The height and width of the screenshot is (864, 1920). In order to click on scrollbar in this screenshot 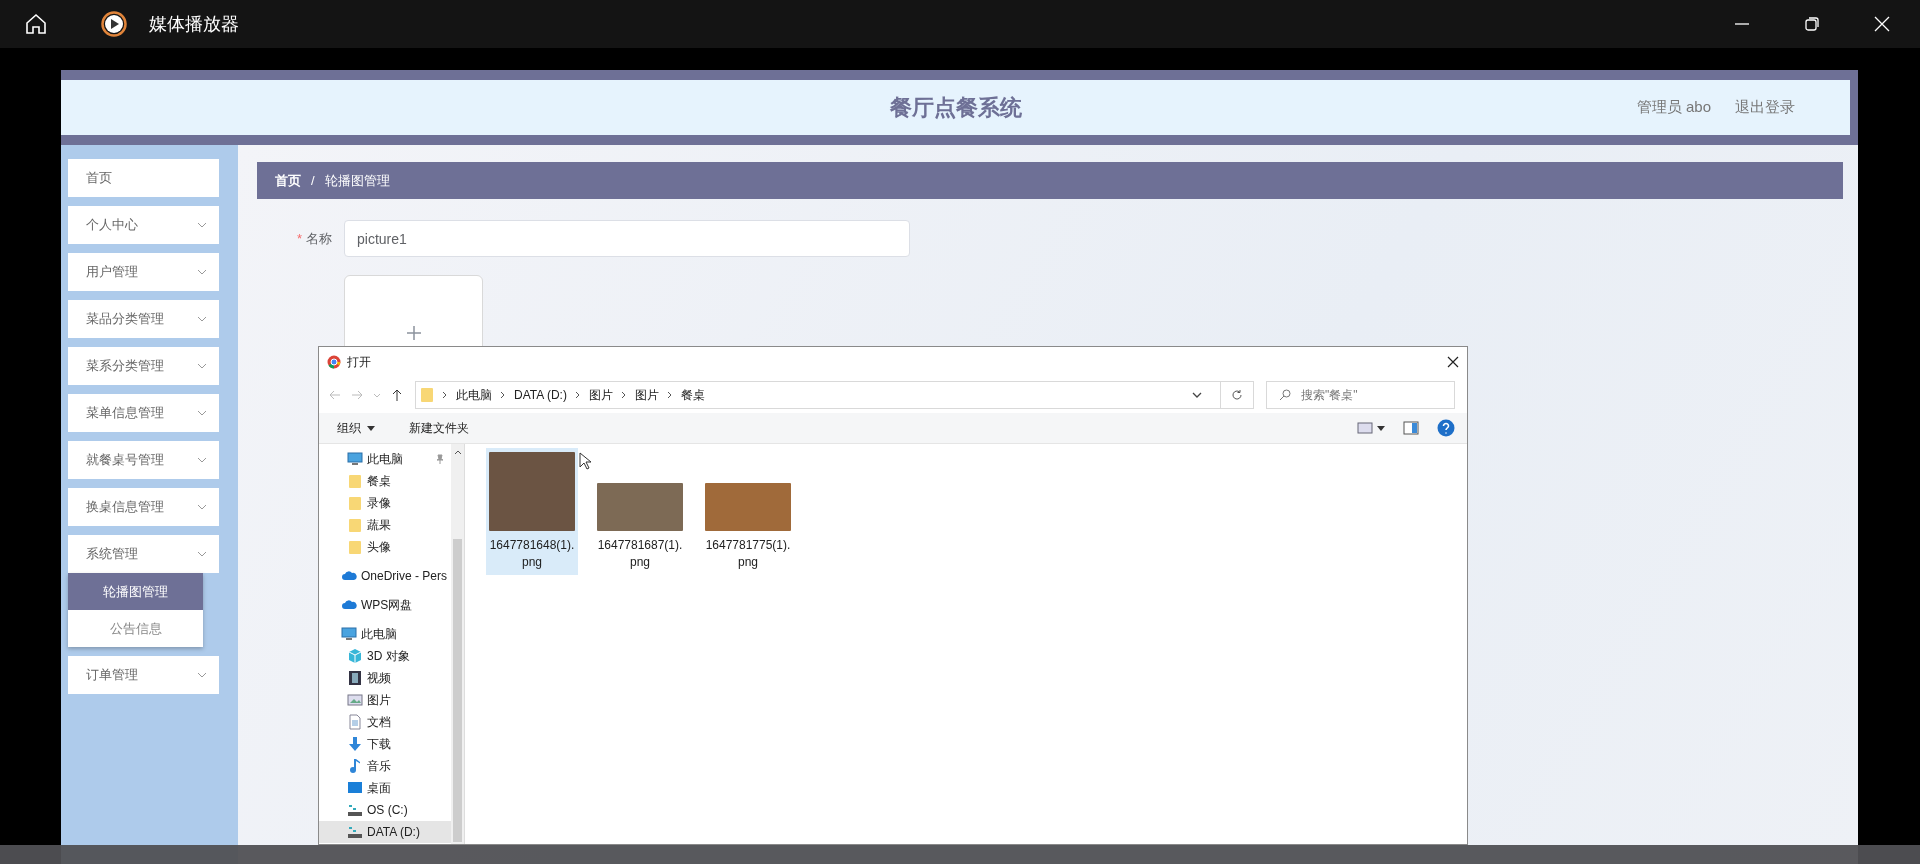, I will do `click(458, 644)`.